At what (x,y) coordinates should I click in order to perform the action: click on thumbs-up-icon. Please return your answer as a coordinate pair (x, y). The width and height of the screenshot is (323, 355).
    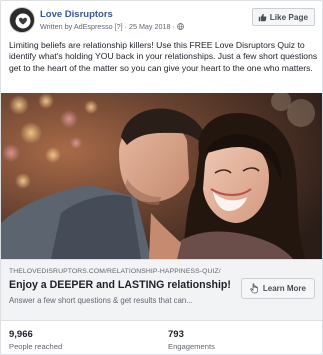
    Looking at the image, I should click on (262, 17).